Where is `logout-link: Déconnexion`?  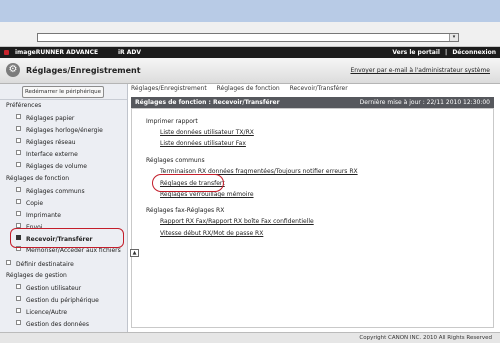
logout-link: Déconnexion is located at coordinates (474, 52).